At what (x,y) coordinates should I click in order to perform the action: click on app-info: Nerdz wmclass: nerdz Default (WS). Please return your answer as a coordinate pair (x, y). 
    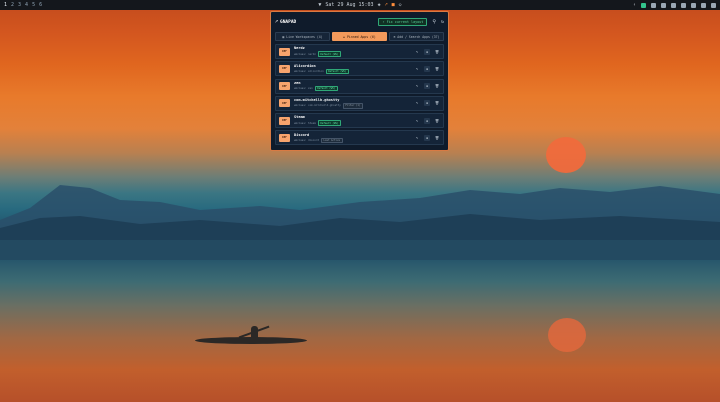
    Looking at the image, I should click on (317, 51).